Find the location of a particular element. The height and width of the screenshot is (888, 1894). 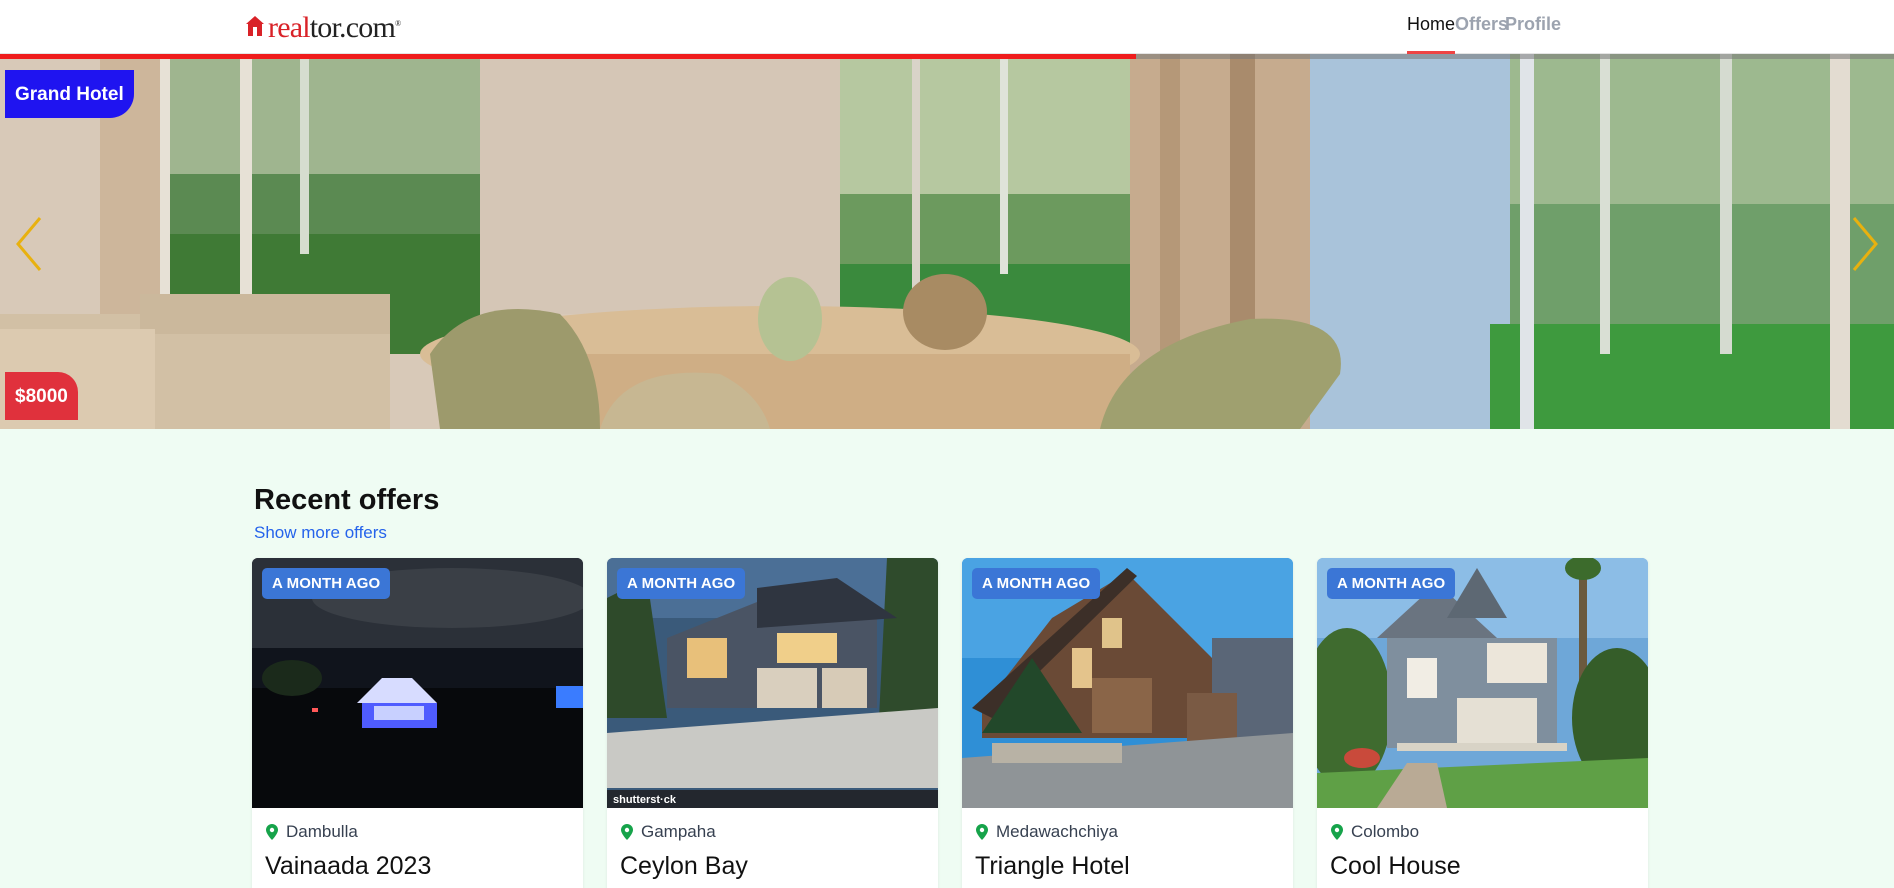

realtor-logo: realtor.com® is located at coordinates (323, 27).